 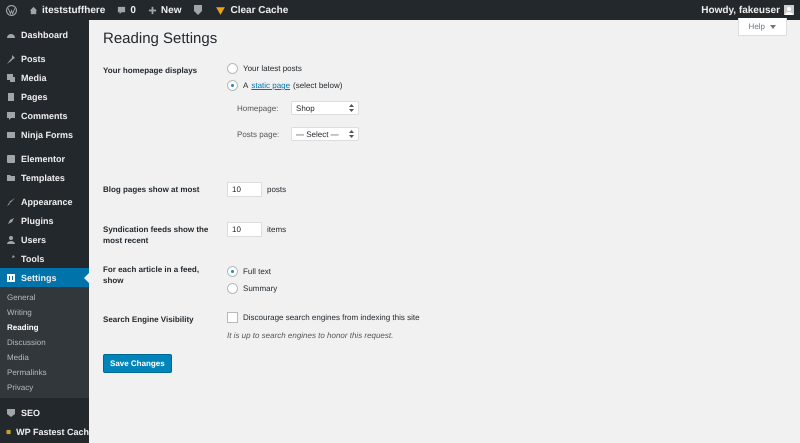 I want to click on media-icon, so click(x=11, y=77).